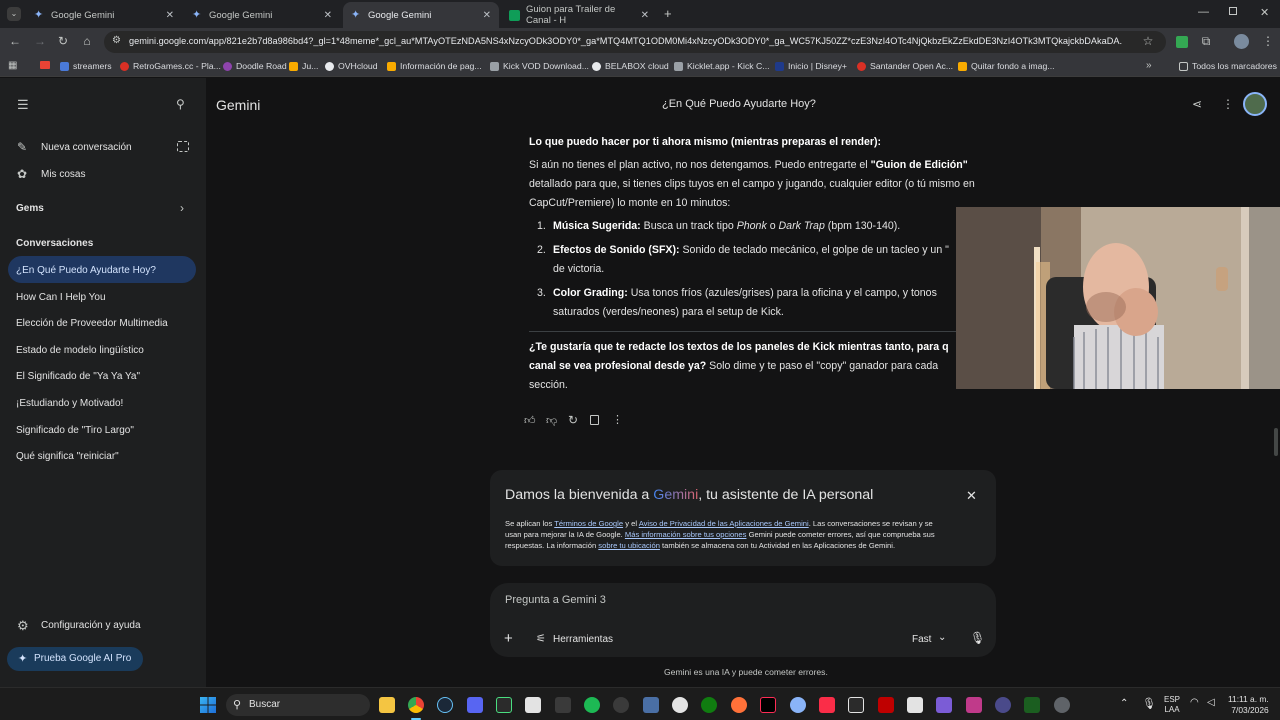 Image resolution: width=1280 pixels, height=720 pixels. What do you see at coordinates (23, 105) in the screenshot?
I see `menu-icon: ☰` at bounding box center [23, 105].